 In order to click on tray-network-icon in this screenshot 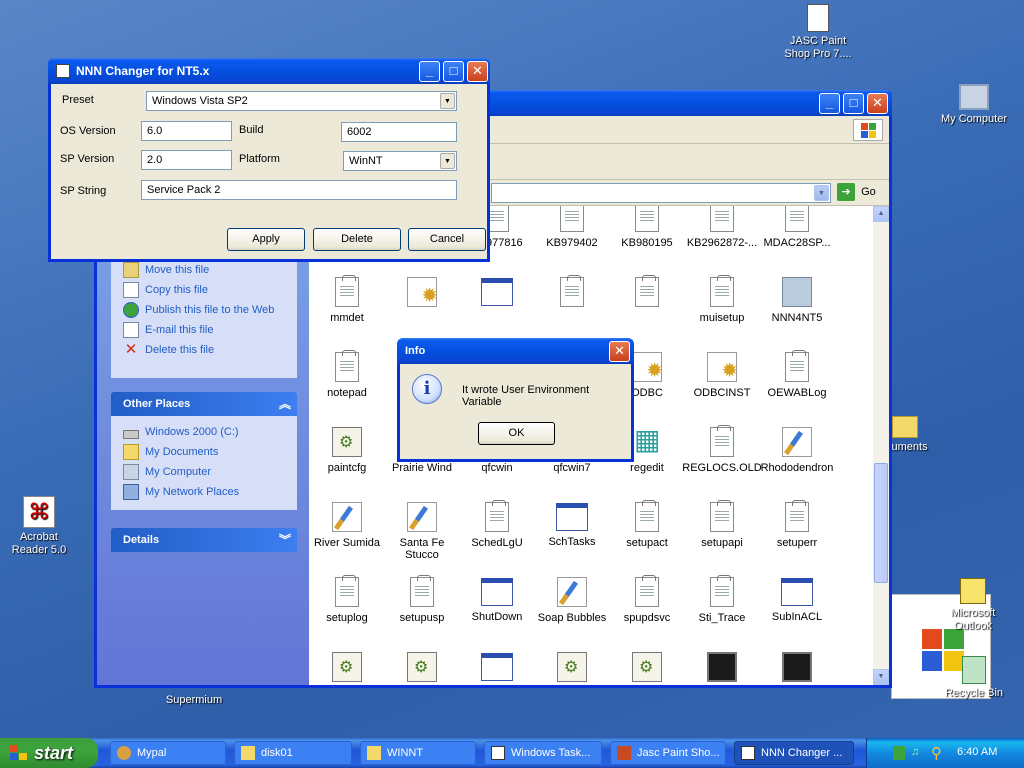, I will do `click(899, 753)`.